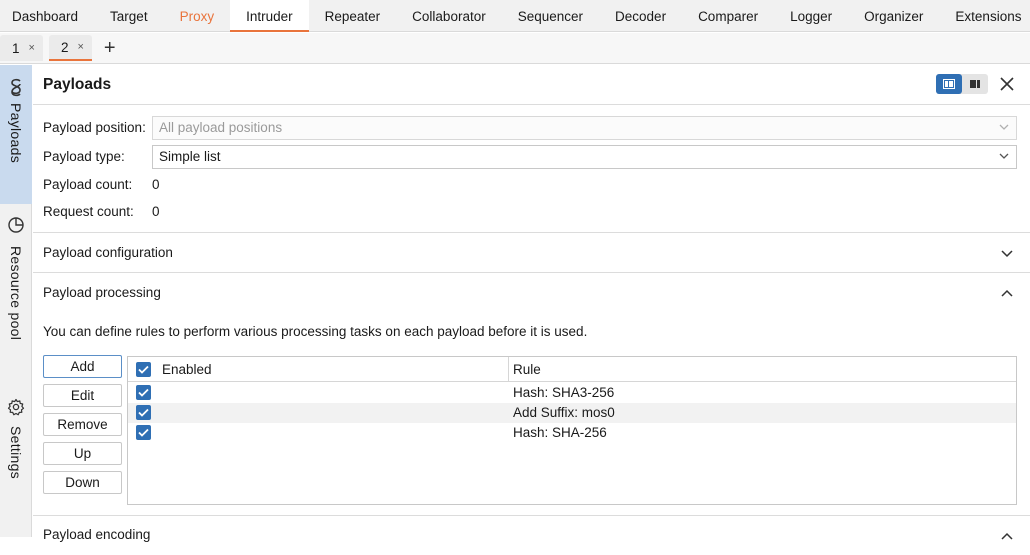 The image size is (1030, 555). I want to click on payload-position-select: All payload positions, so click(584, 128).